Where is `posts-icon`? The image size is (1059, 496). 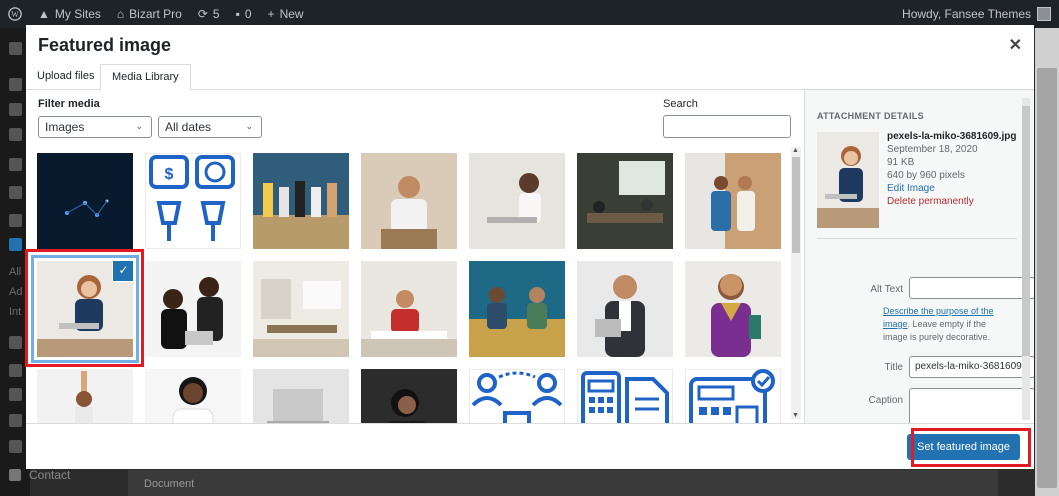
posts-icon is located at coordinates (15, 84).